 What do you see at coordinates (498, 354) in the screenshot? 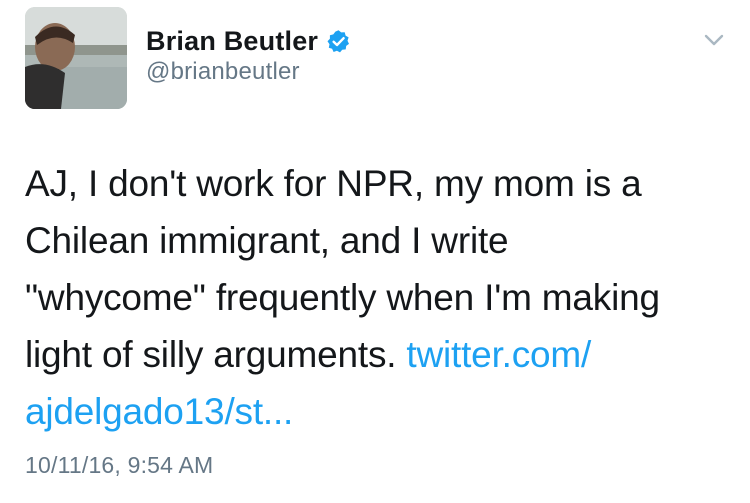
I see `tweet-link: twitter.com/` at bounding box center [498, 354].